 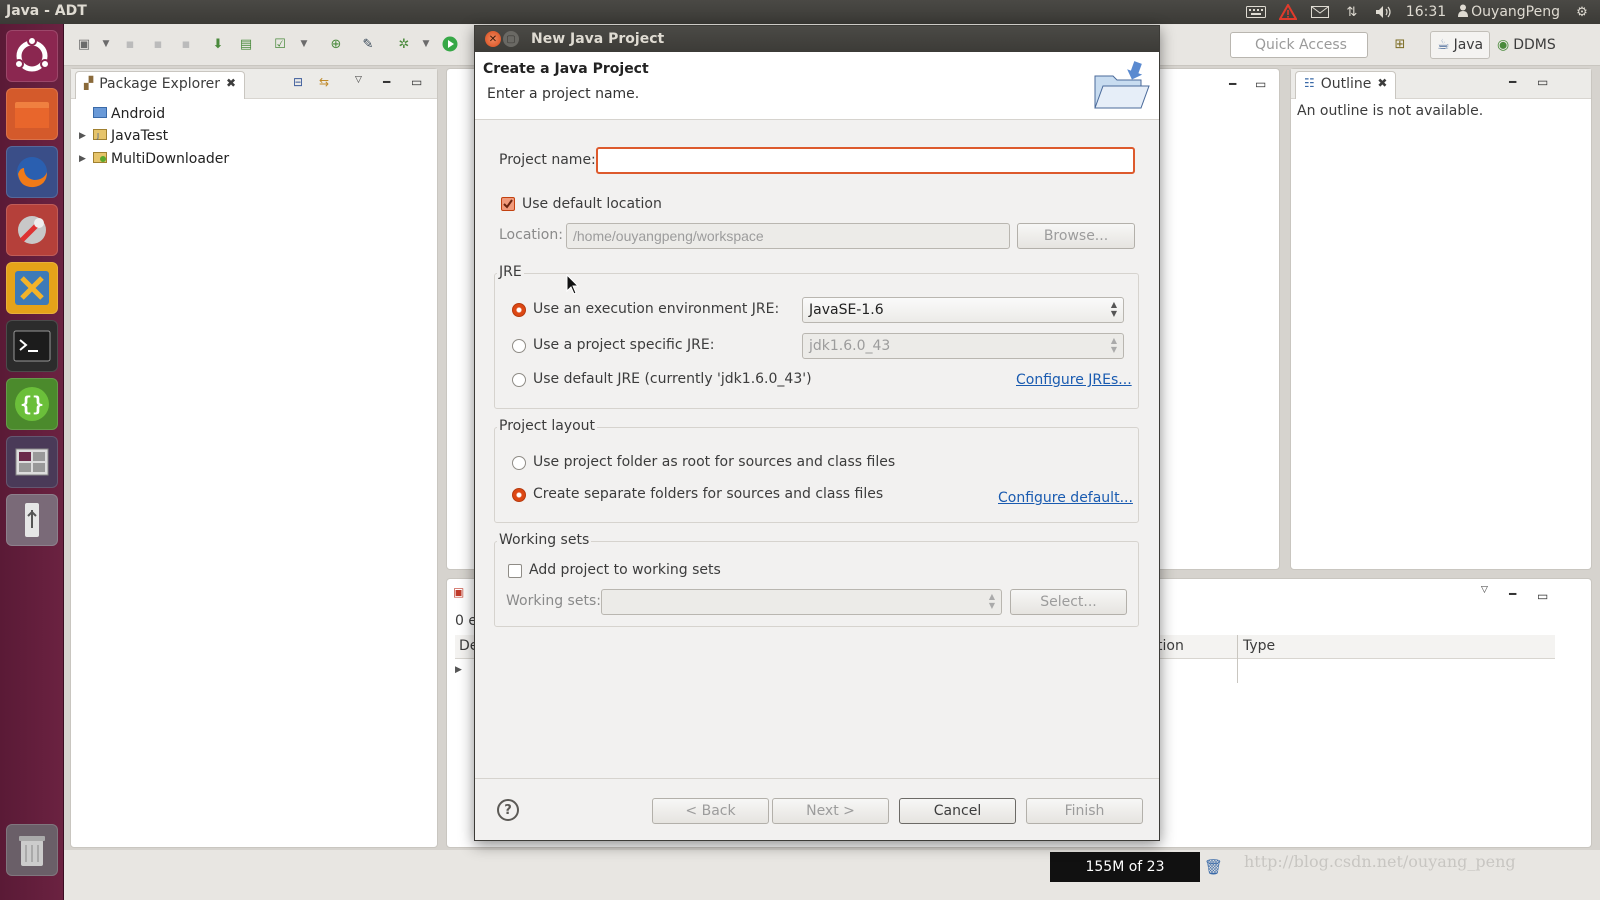 What do you see at coordinates (1346, 85) in the screenshot?
I see `outline-tab: ☷ Outline ✖` at bounding box center [1346, 85].